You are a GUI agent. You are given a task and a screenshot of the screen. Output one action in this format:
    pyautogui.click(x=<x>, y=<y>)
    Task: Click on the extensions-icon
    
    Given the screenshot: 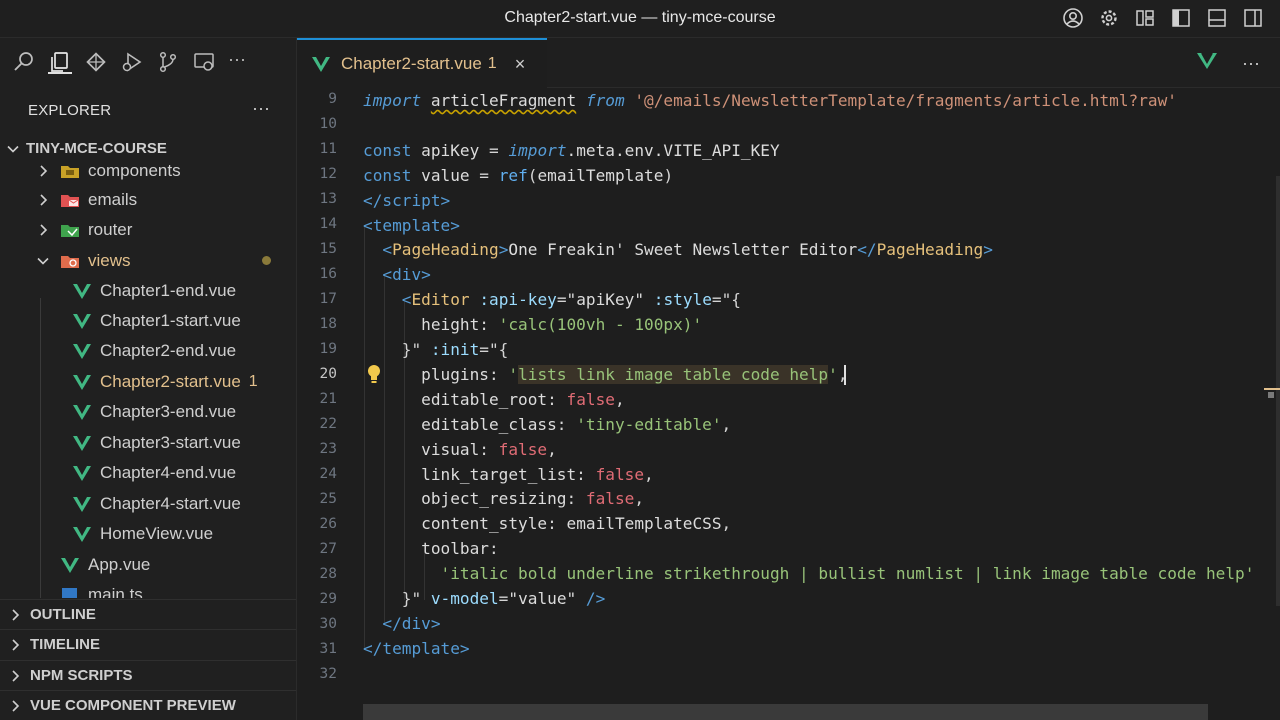 What is the action you would take?
    pyautogui.click(x=96, y=62)
    